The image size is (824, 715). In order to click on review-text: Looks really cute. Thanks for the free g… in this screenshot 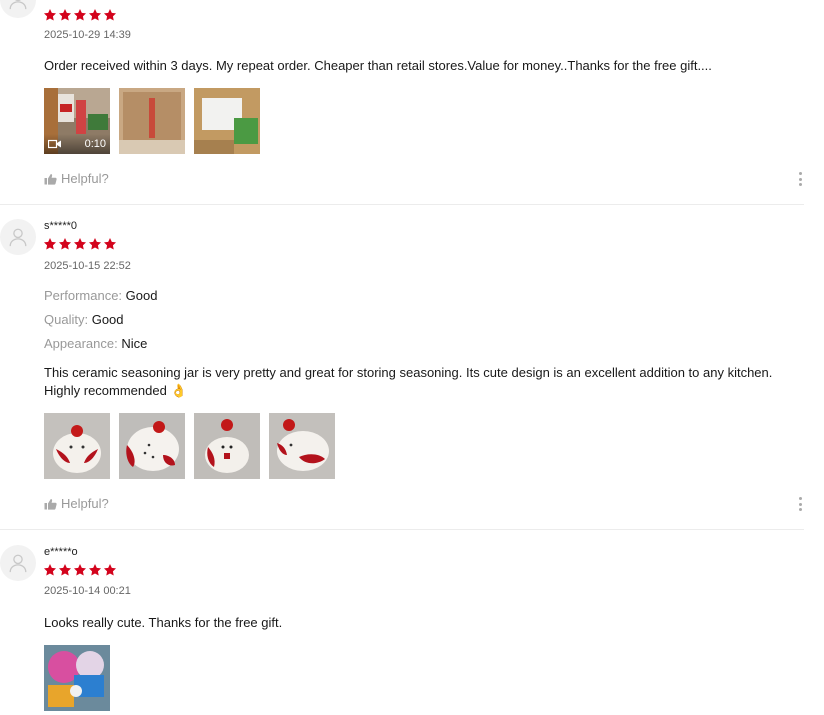, I will do `click(163, 622)`.